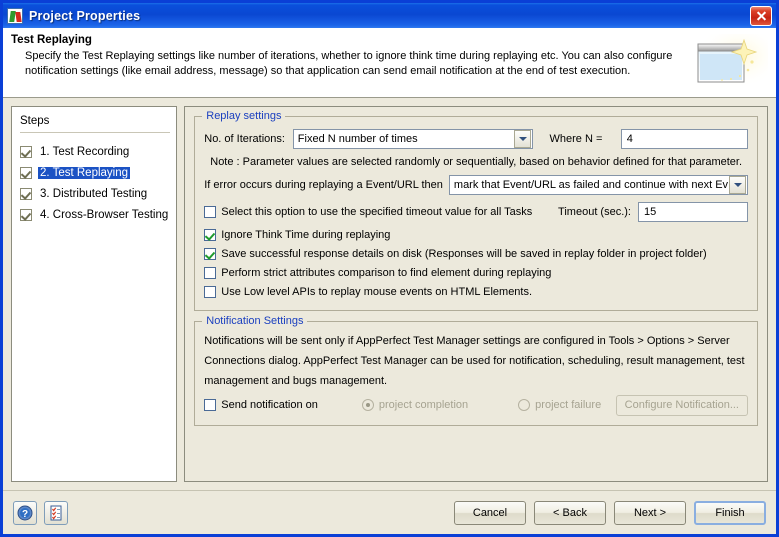 The height and width of the screenshot is (537, 779). Describe the element at coordinates (570, 512) in the screenshot. I see `back-button: < Back` at that location.